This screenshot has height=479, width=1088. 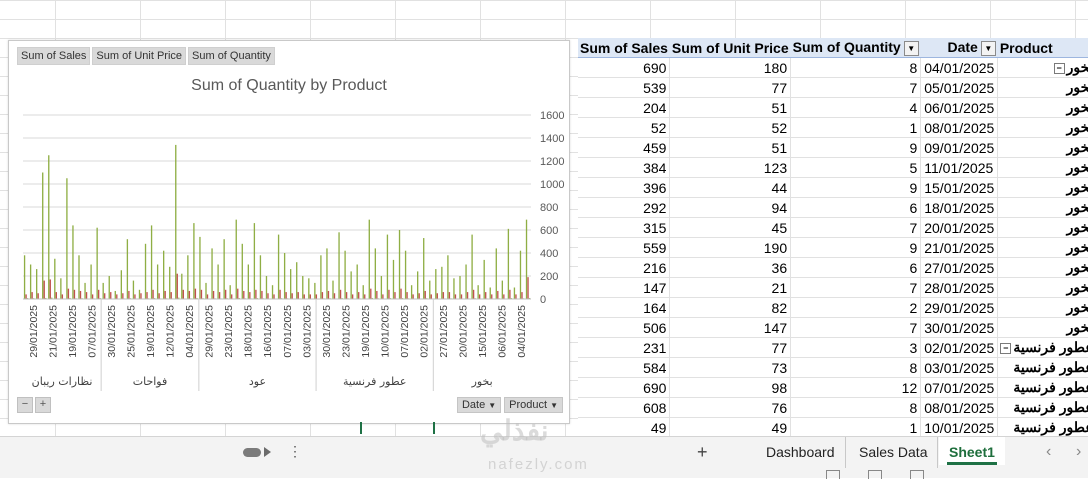 I want to click on cell-date: 29/01/2025, so click(x=959, y=308).